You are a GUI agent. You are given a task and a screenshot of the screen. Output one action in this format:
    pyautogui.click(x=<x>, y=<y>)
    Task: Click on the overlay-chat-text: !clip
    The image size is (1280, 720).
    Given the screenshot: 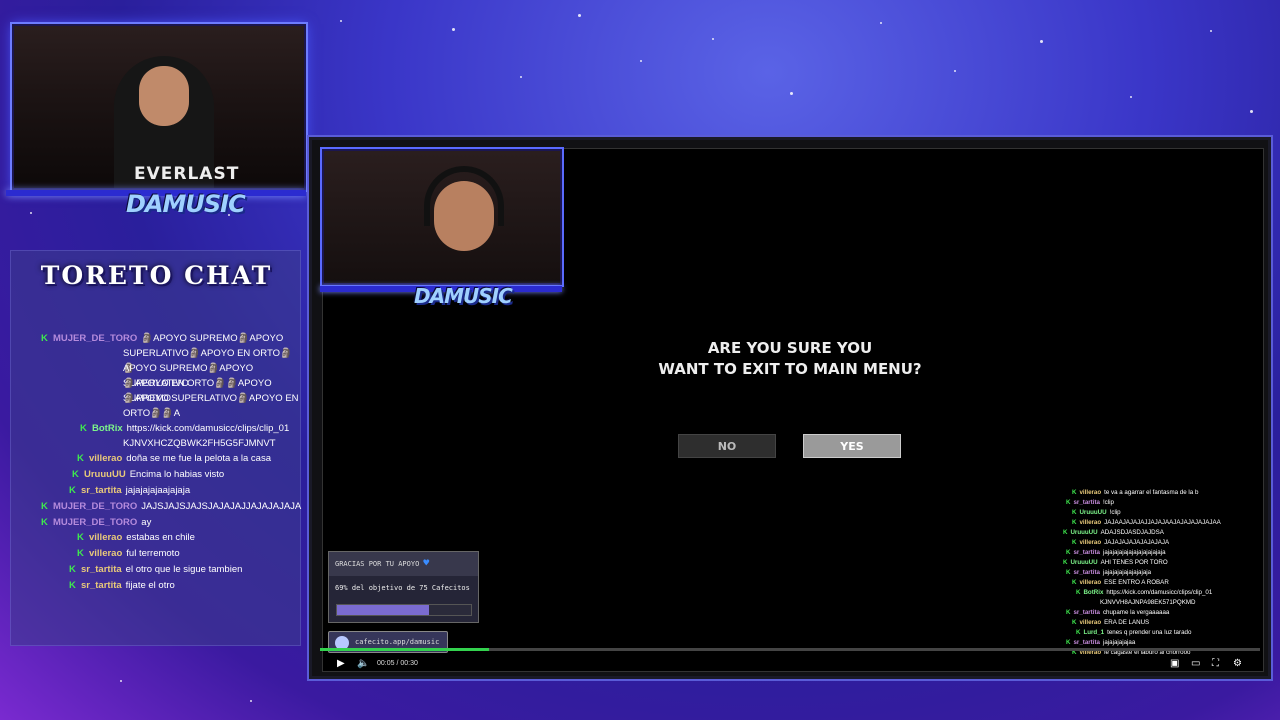 What is the action you would take?
    pyautogui.click(x=1115, y=512)
    